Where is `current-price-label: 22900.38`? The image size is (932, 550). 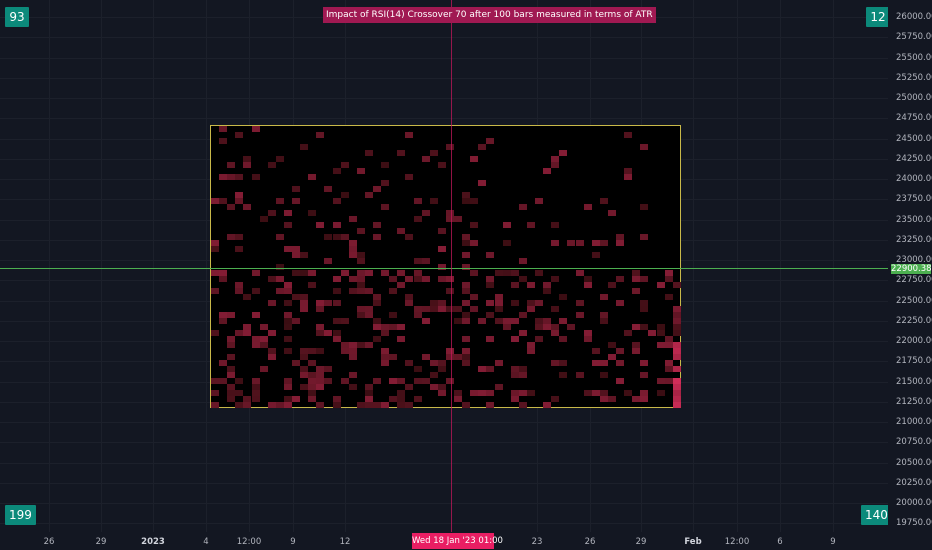 current-price-label: 22900.38 is located at coordinates (911, 269).